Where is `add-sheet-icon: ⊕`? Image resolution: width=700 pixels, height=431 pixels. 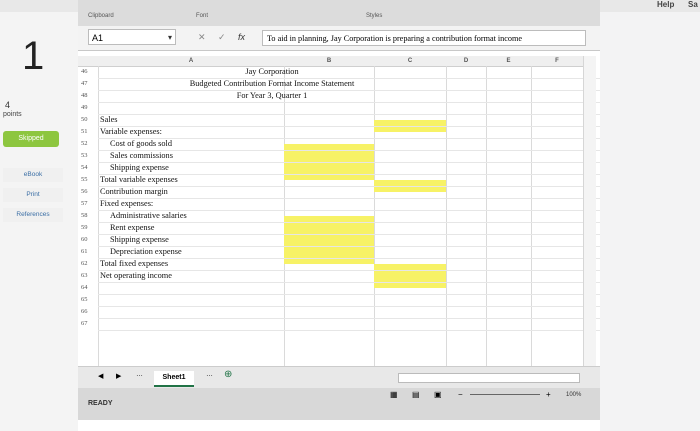 add-sheet-icon: ⊕ is located at coordinates (228, 374).